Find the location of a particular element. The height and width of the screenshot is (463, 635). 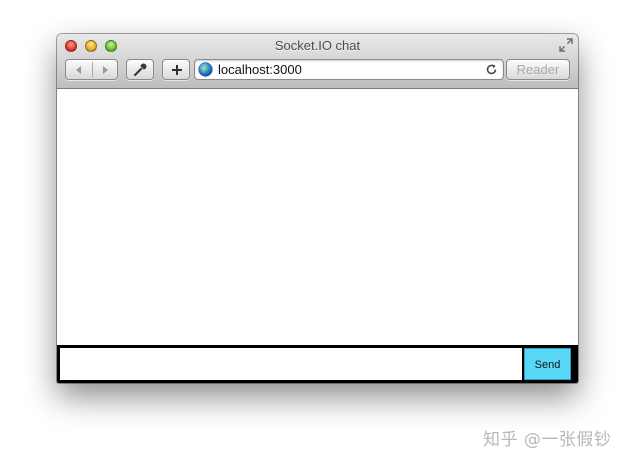

nav-divider is located at coordinates (92, 69).